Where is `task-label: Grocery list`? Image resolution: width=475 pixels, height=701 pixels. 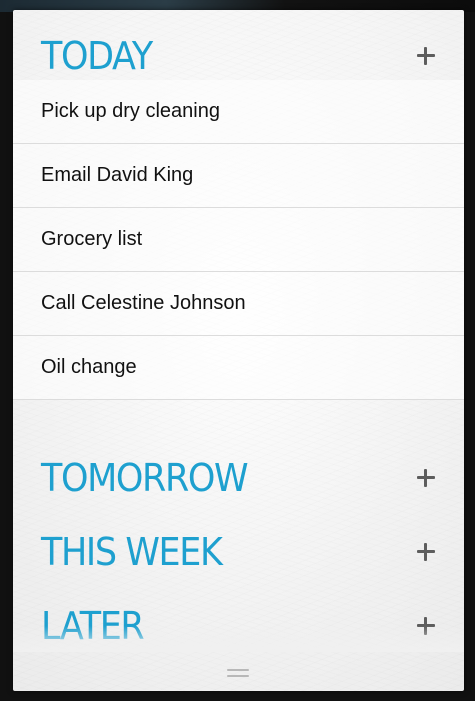 task-label: Grocery list is located at coordinates (92, 239).